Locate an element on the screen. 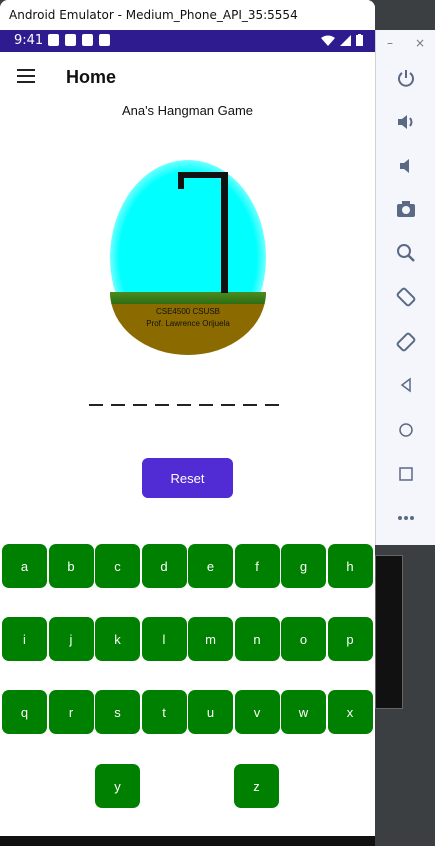 The height and width of the screenshot is (846, 435). ide-log-panel is located at coordinates (389, 632).